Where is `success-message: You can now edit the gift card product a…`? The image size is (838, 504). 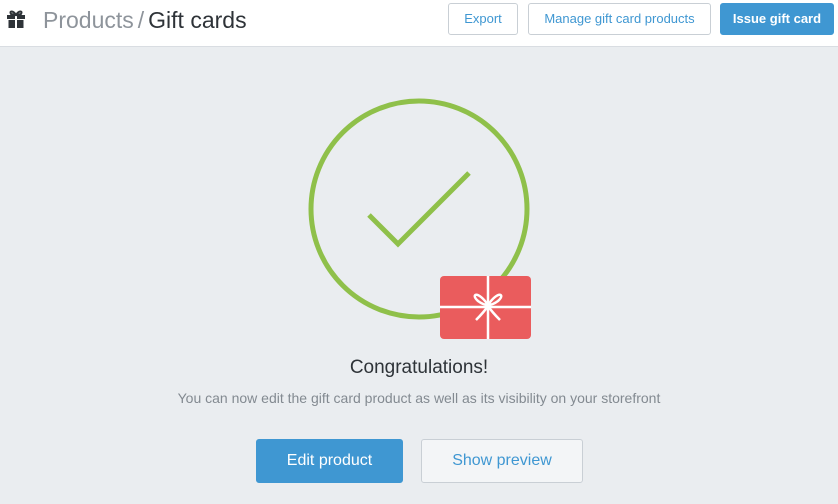
success-message: You can now edit the gift card product a… is located at coordinates (419, 398).